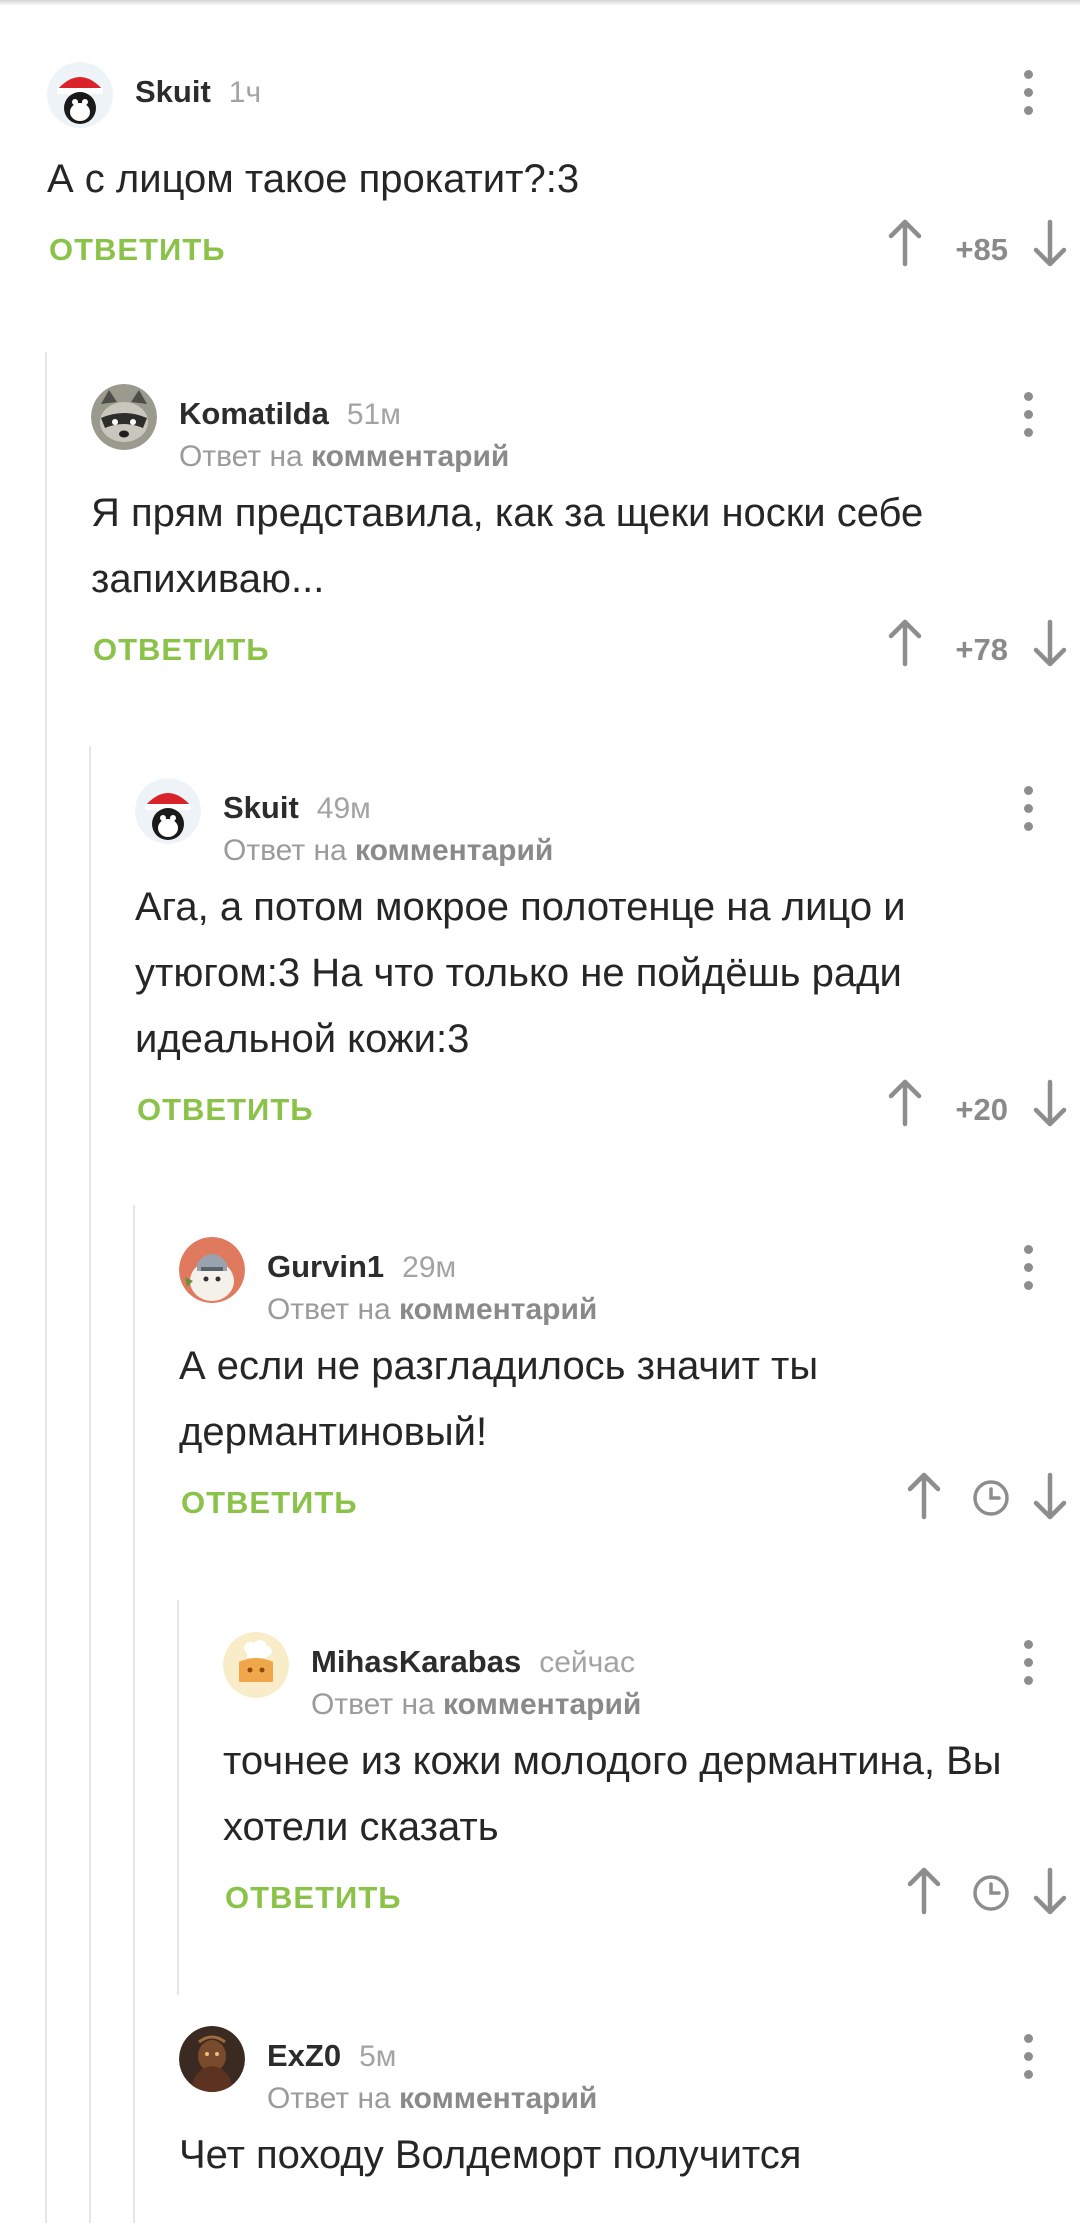  Describe the element at coordinates (429, 1267) in the screenshot. I see `comment-time: 29м` at that location.